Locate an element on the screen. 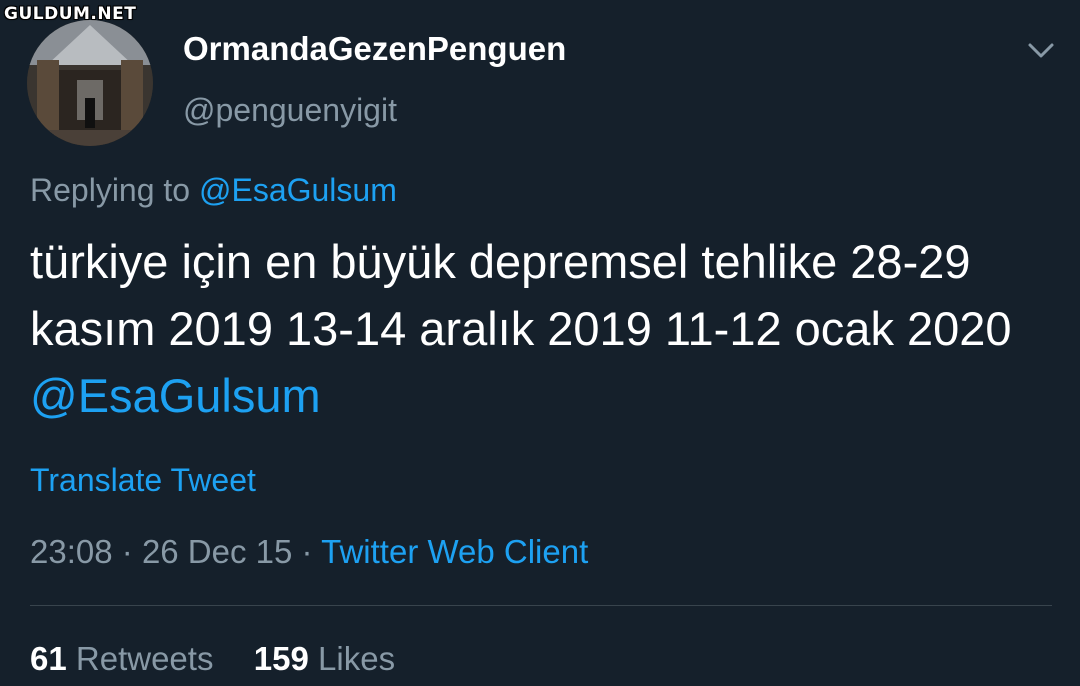 This screenshot has width=1080, height=686. more-options-button is located at coordinates (1041, 50).